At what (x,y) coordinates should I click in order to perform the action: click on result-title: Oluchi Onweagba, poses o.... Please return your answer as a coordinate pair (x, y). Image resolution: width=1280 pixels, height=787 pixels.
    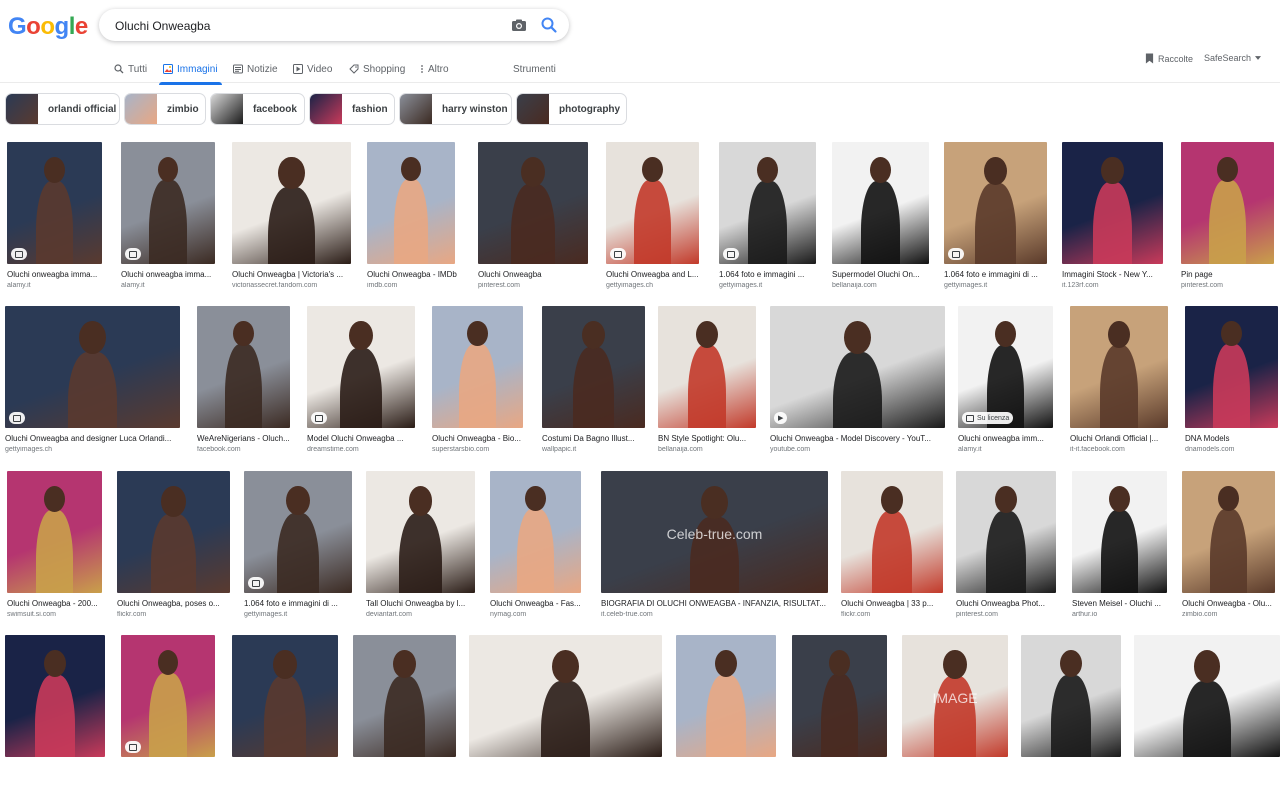
    Looking at the image, I should click on (177, 603).